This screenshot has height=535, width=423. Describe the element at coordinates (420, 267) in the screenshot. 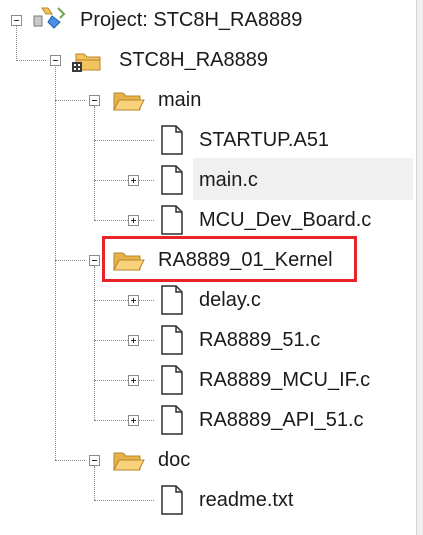

I see `scrollbar-track` at that location.